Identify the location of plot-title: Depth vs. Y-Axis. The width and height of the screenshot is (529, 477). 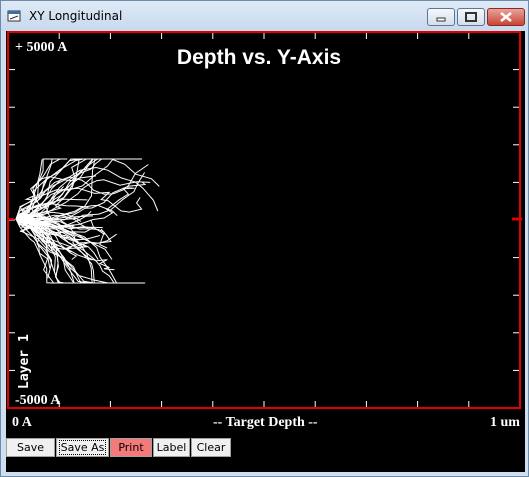
(259, 57).